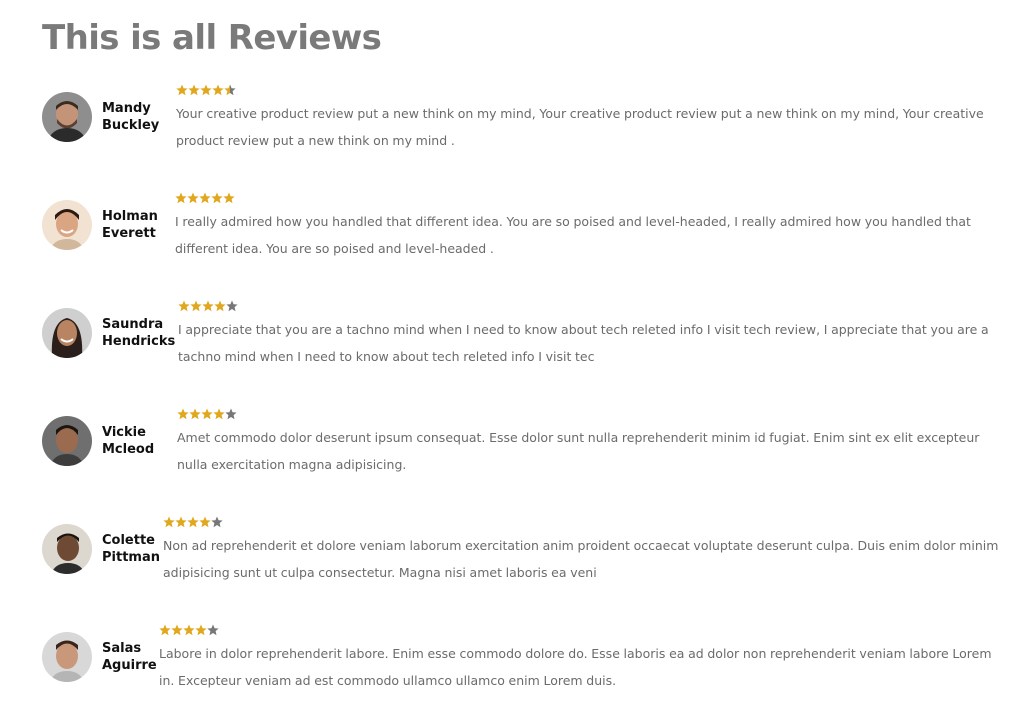 The image size is (1036, 724). I want to click on reviewer-name: Vickie Mcleod, so click(128, 441).